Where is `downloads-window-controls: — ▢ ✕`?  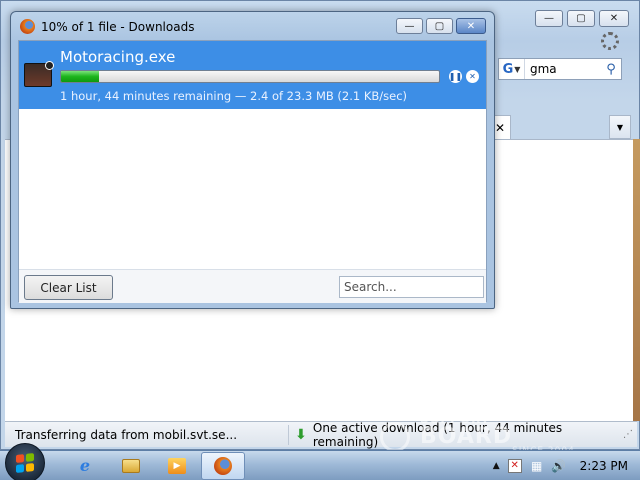
downloads-window-controls: — ▢ ✕ is located at coordinates (441, 26).